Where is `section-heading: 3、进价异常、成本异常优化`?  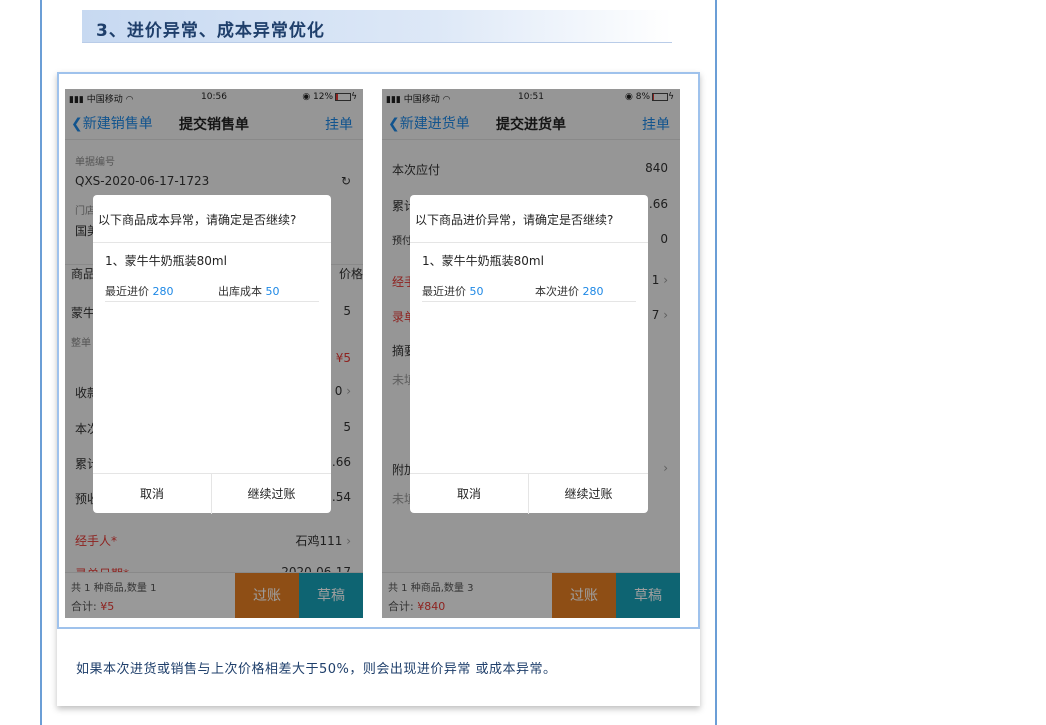
section-heading: 3、进价异常、成本异常优化 is located at coordinates (377, 26).